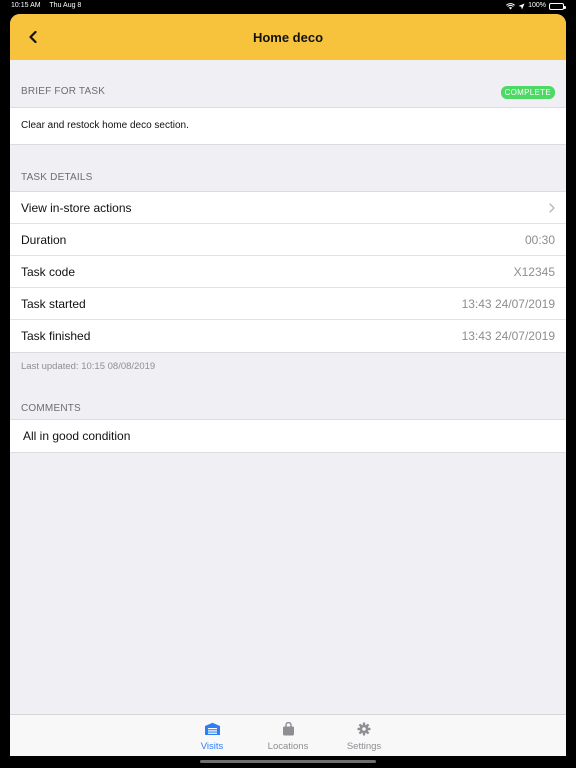 This screenshot has width=576, height=768. I want to click on row-label: Duration, so click(44, 239).